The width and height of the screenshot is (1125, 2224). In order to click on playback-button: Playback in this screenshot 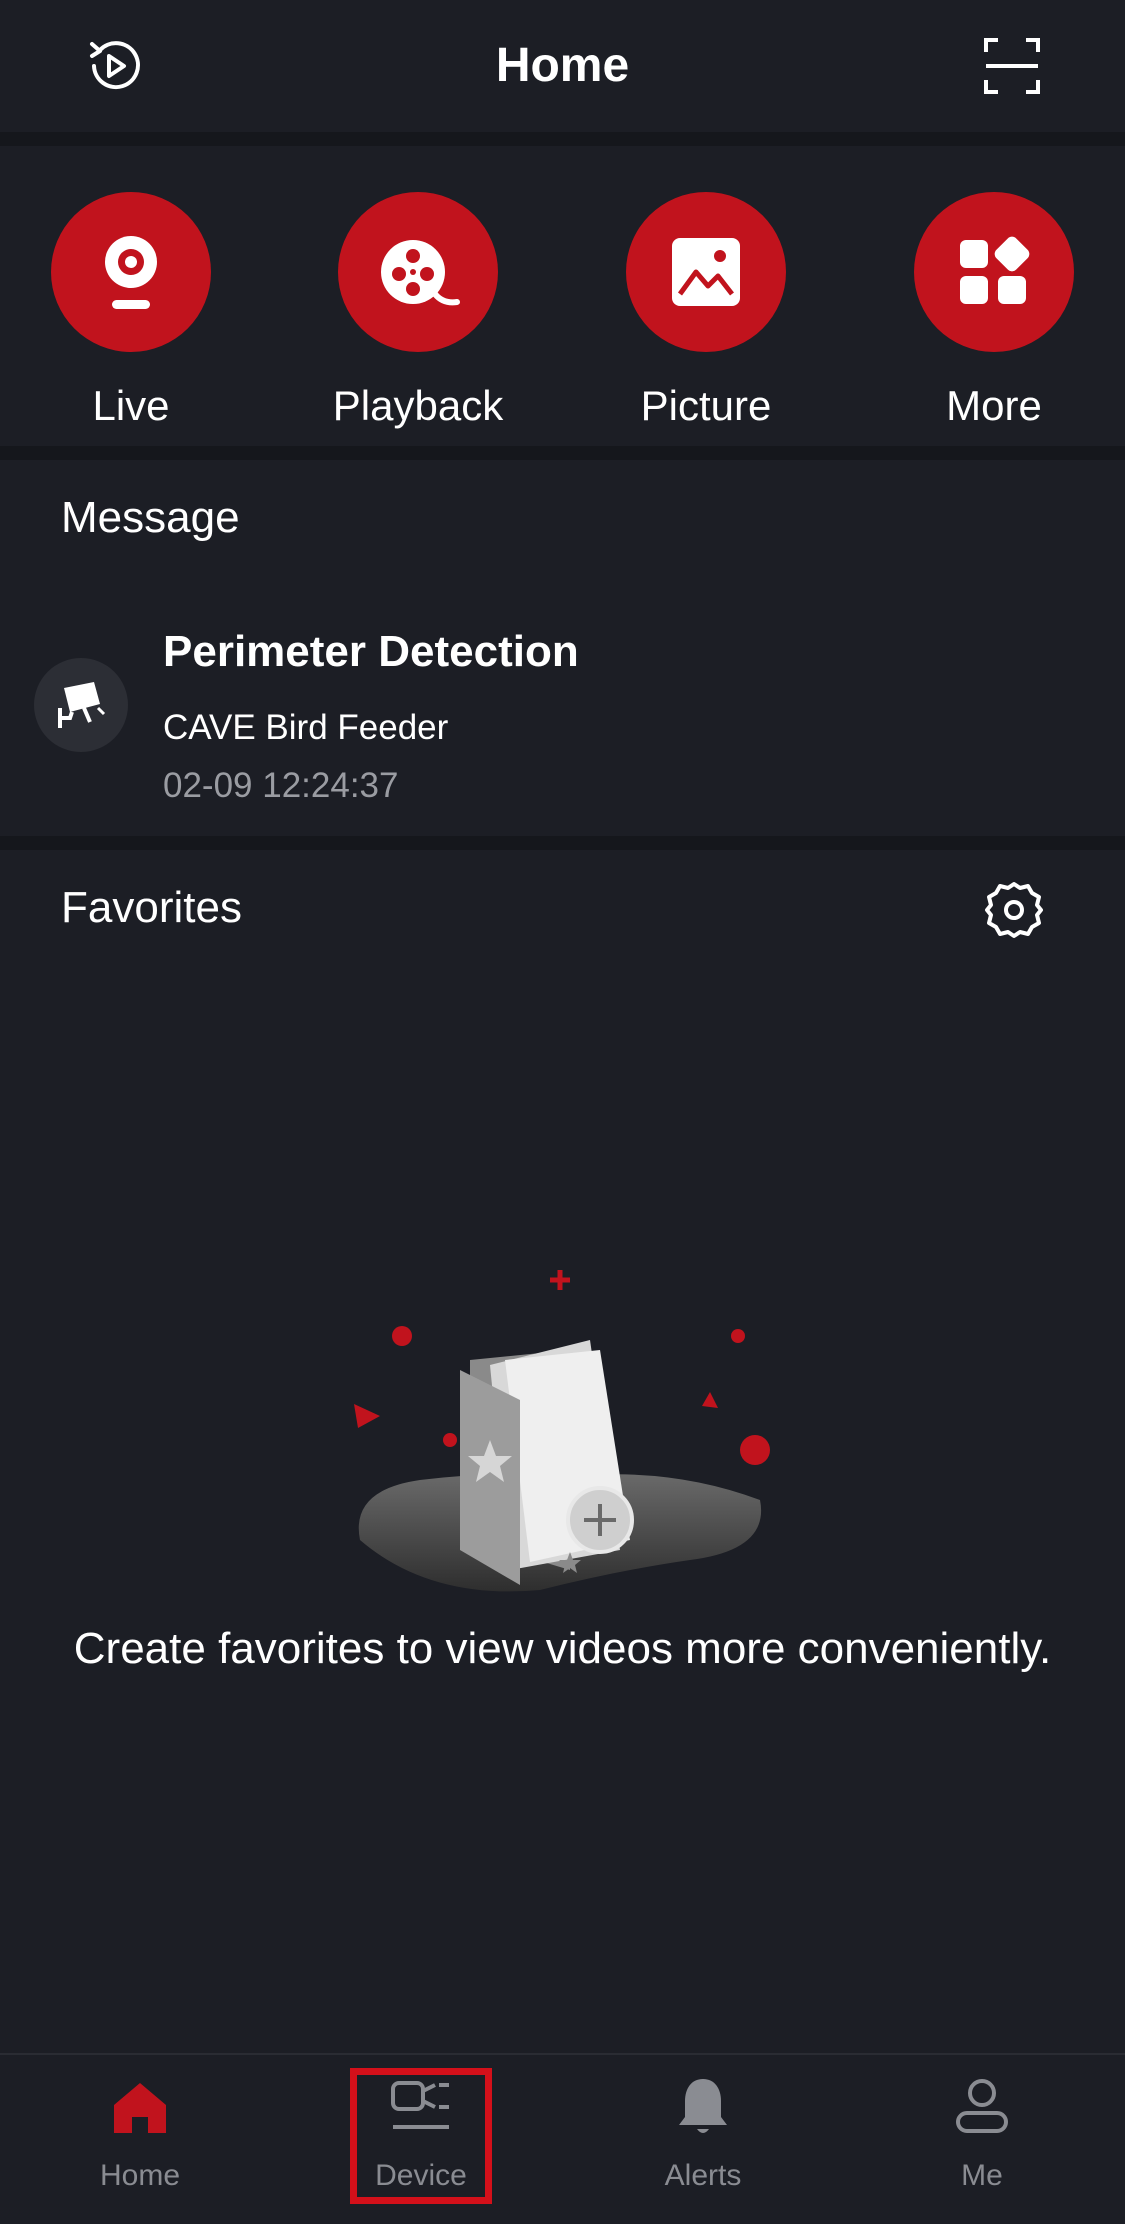, I will do `click(418, 312)`.